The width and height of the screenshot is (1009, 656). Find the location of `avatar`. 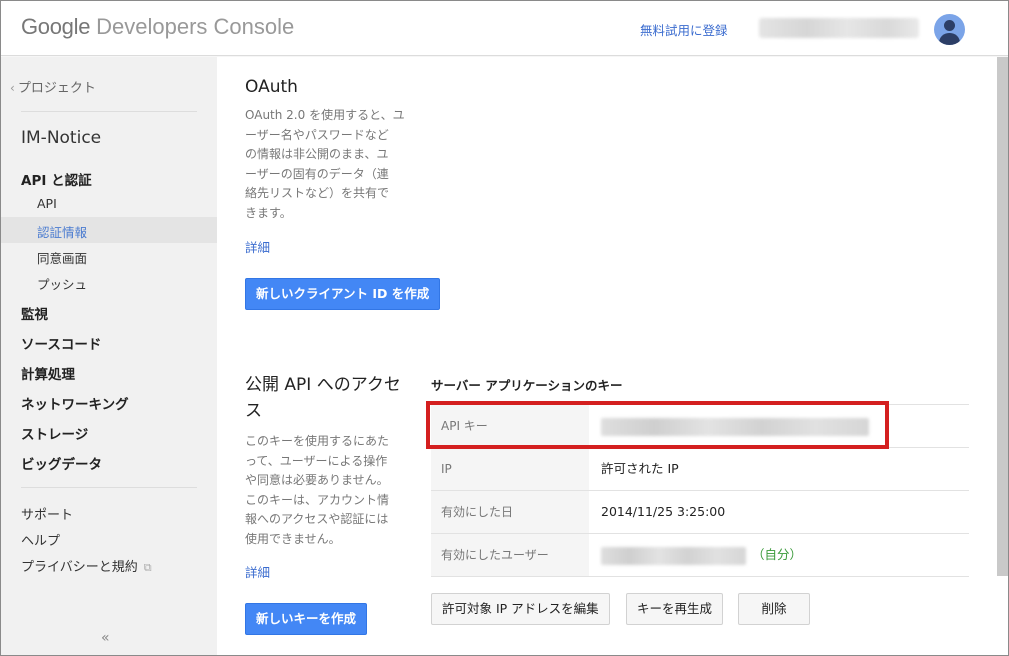

avatar is located at coordinates (949, 29).